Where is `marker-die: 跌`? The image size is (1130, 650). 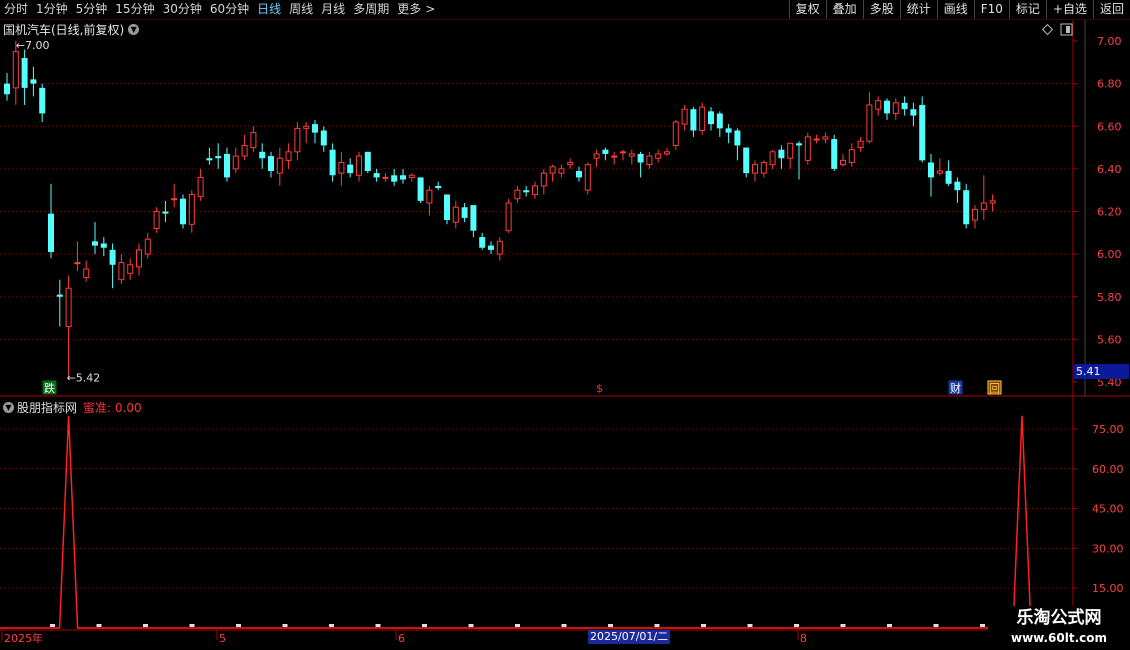 marker-die: 跌 is located at coordinates (49, 388).